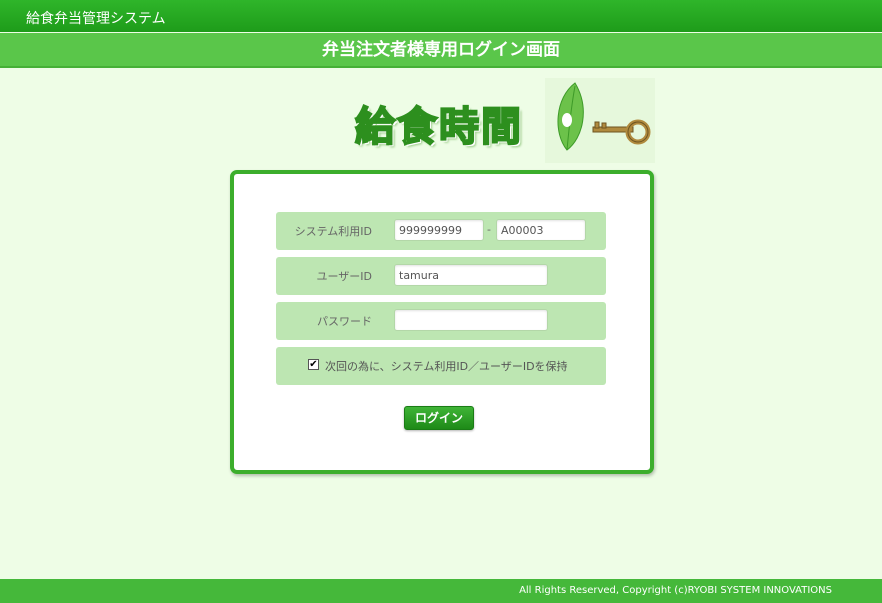 This screenshot has width=882, height=603. Describe the element at coordinates (471, 320) in the screenshot. I see `password-input` at that location.